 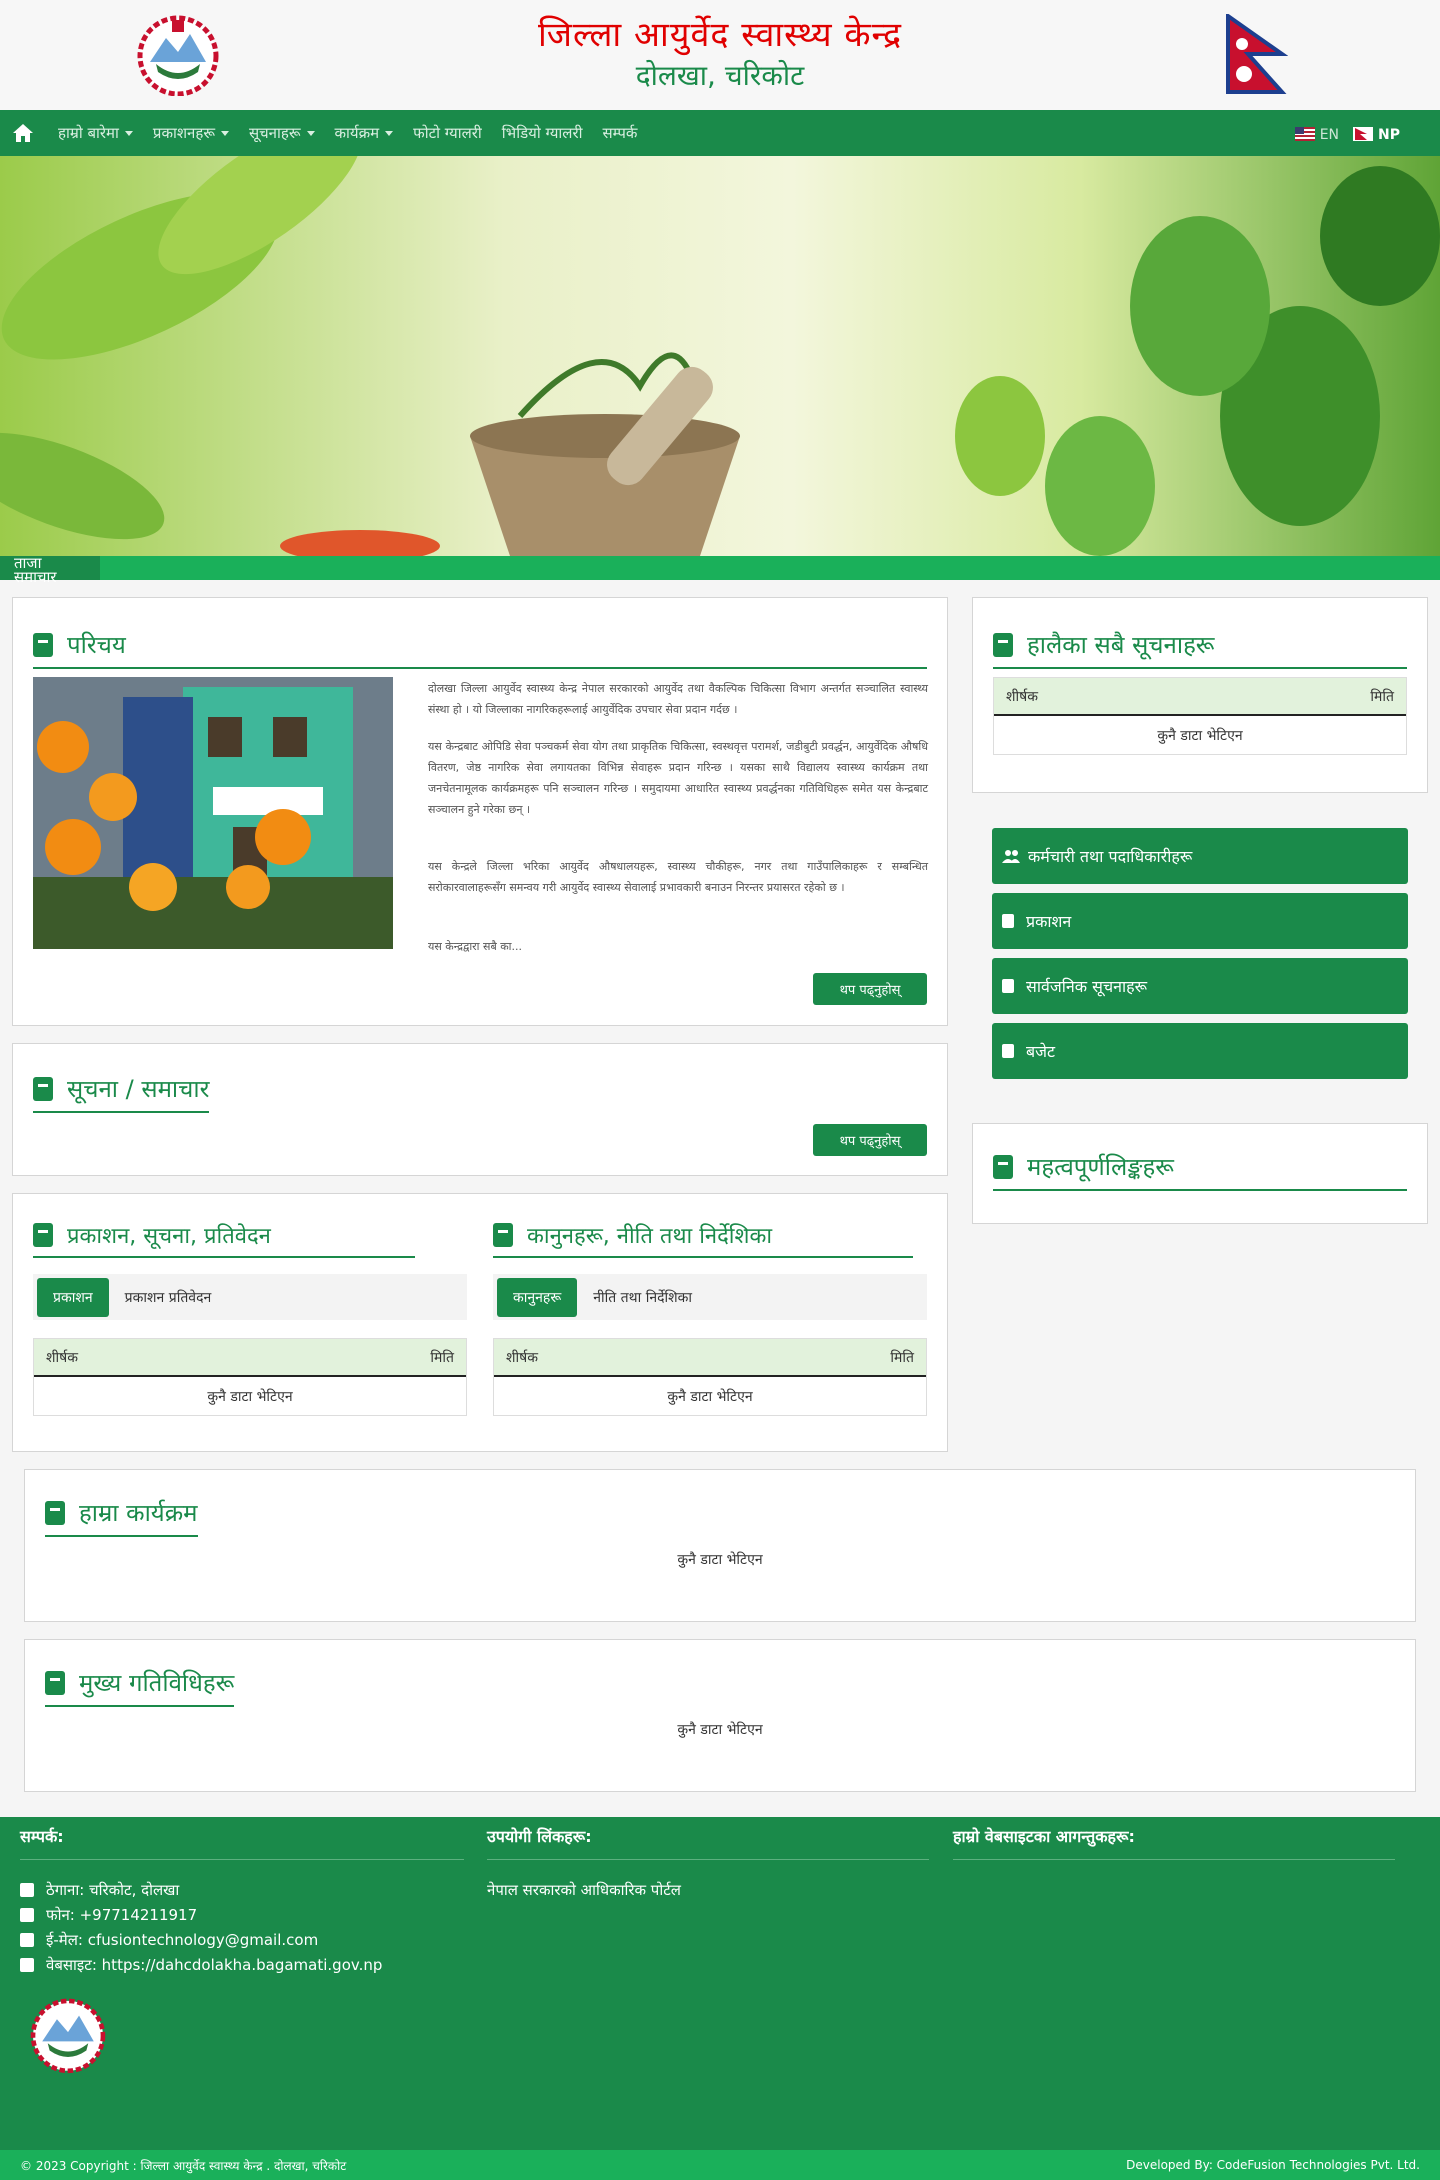 What do you see at coordinates (121, 1516) in the screenshot?
I see `programs-heading: हाम्रा कार्यक्रम` at bounding box center [121, 1516].